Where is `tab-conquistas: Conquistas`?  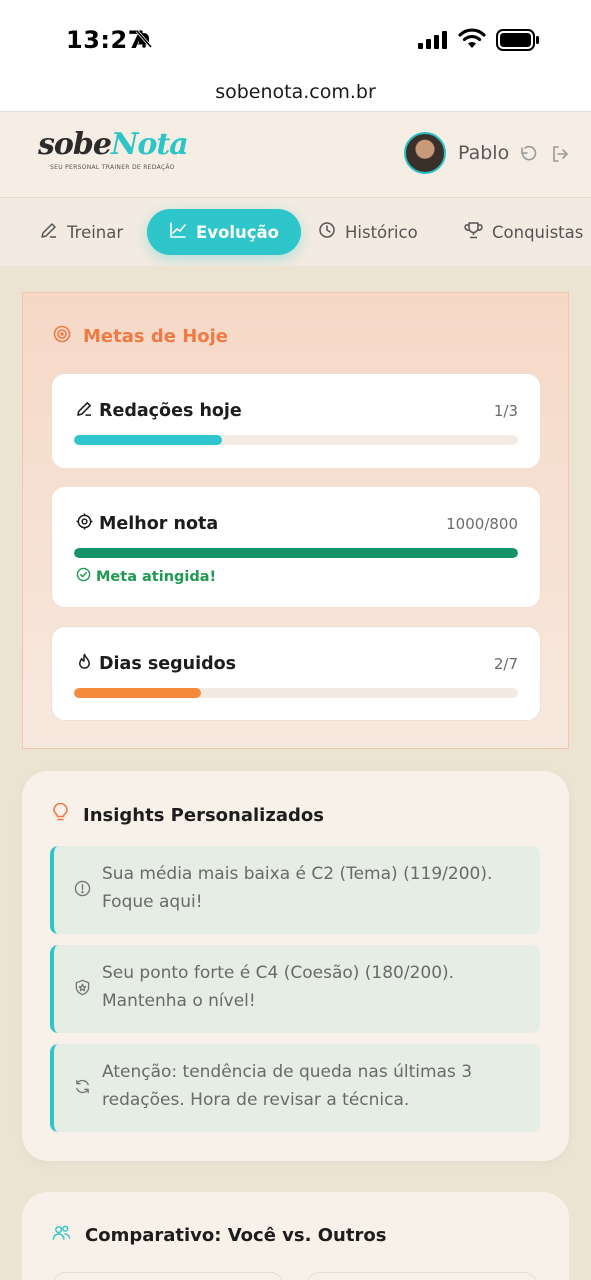
tab-conquistas: Conquistas is located at coordinates (523, 232).